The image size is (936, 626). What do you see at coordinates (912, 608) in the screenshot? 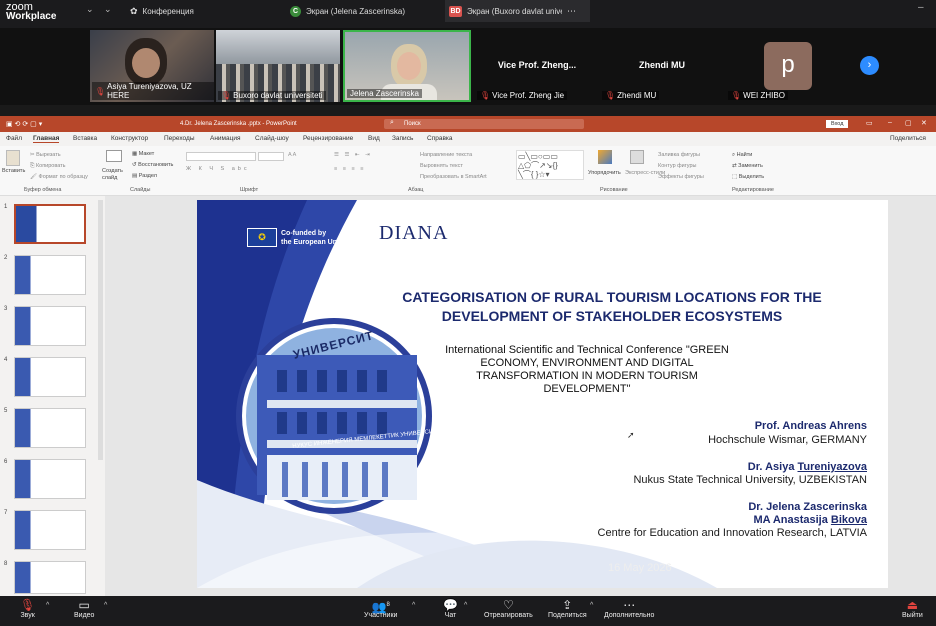
I see `leave-button: ⏏ Выйти` at bounding box center [912, 608].